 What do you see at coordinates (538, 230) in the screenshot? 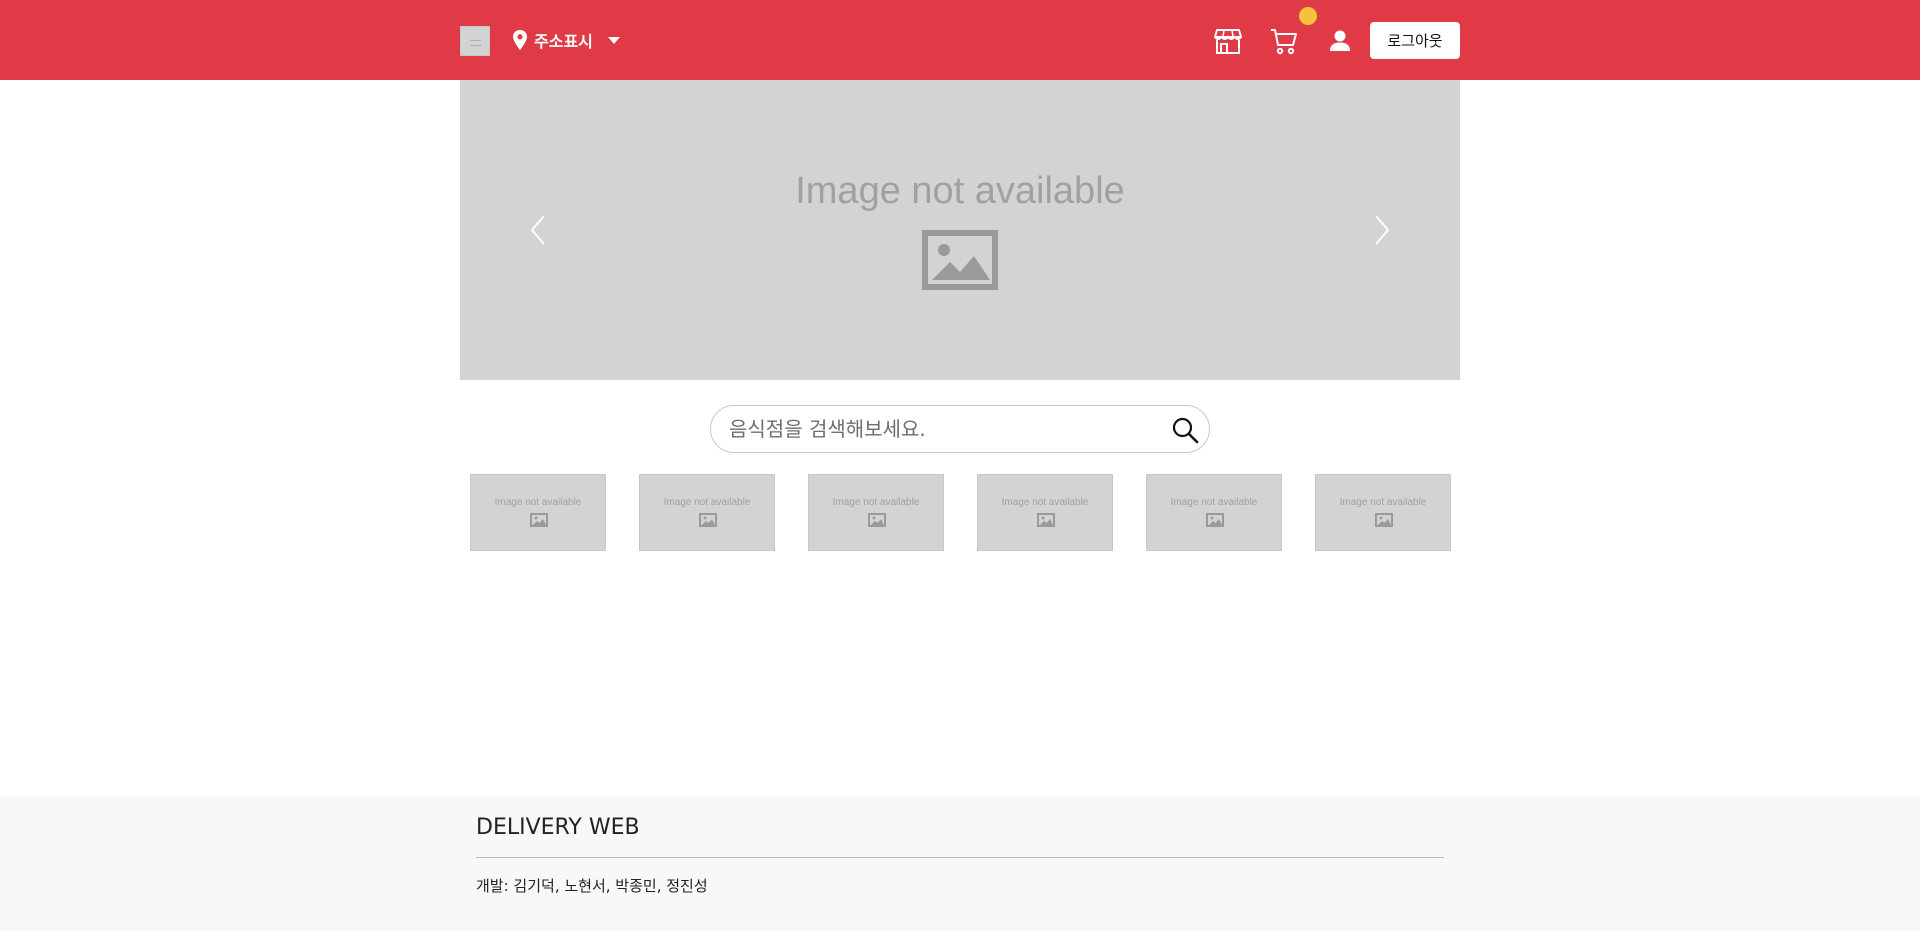
I see `carousel-prev-arrow-icon` at bounding box center [538, 230].